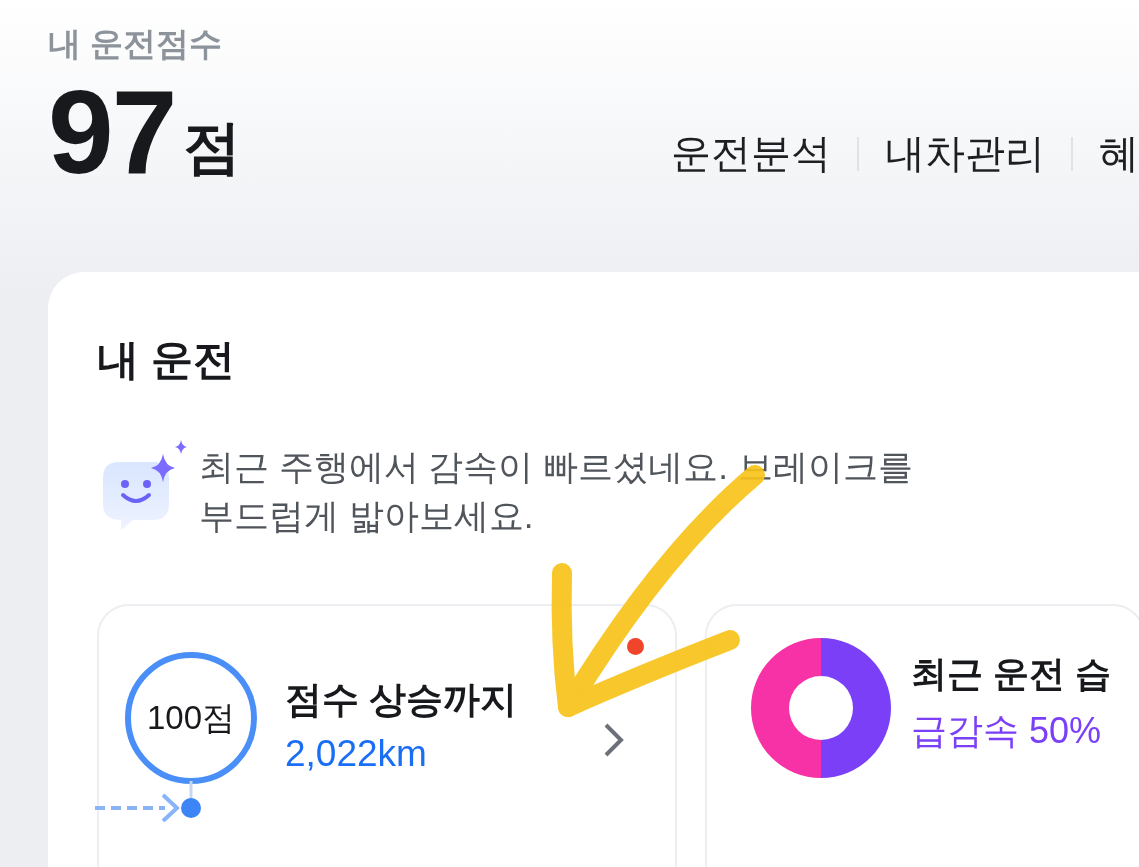 Image resolution: width=1139 pixels, height=867 pixels. I want to click on nav-link: 내차관리, so click(965, 153).